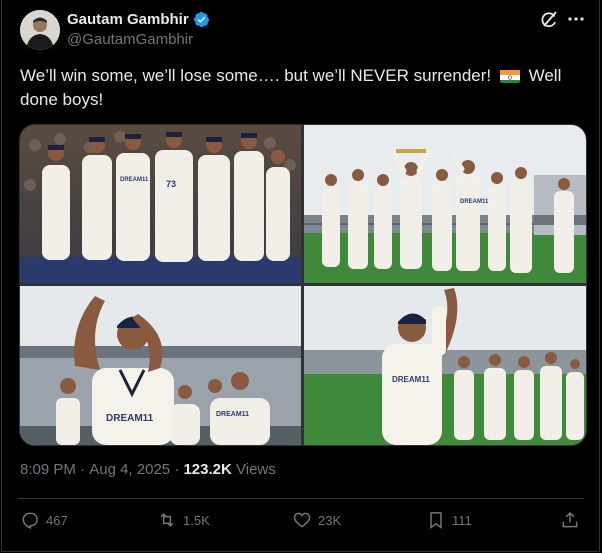 This screenshot has height=553, width=602. What do you see at coordinates (128, 19) in the screenshot?
I see `author-name: Gautam Gambhir` at bounding box center [128, 19].